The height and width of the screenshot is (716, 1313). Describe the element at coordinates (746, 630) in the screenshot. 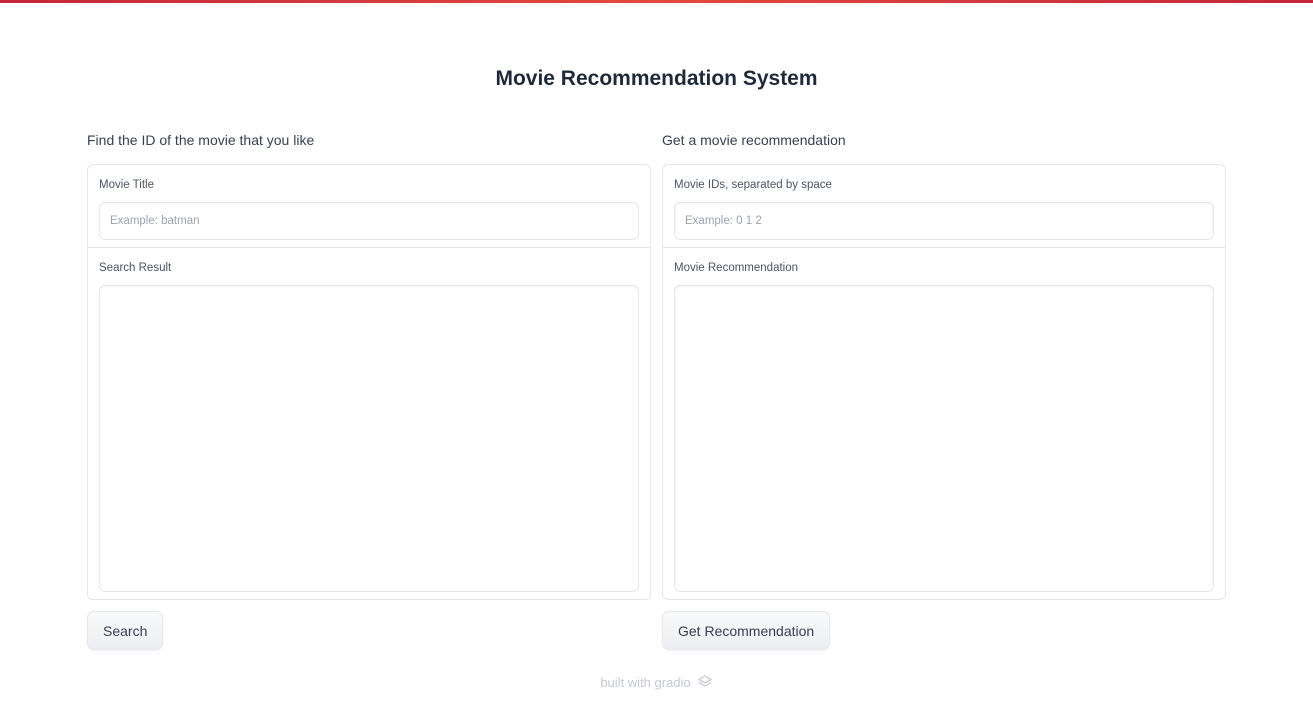

I see `get-recommendation-button: Get Recommendation` at that location.